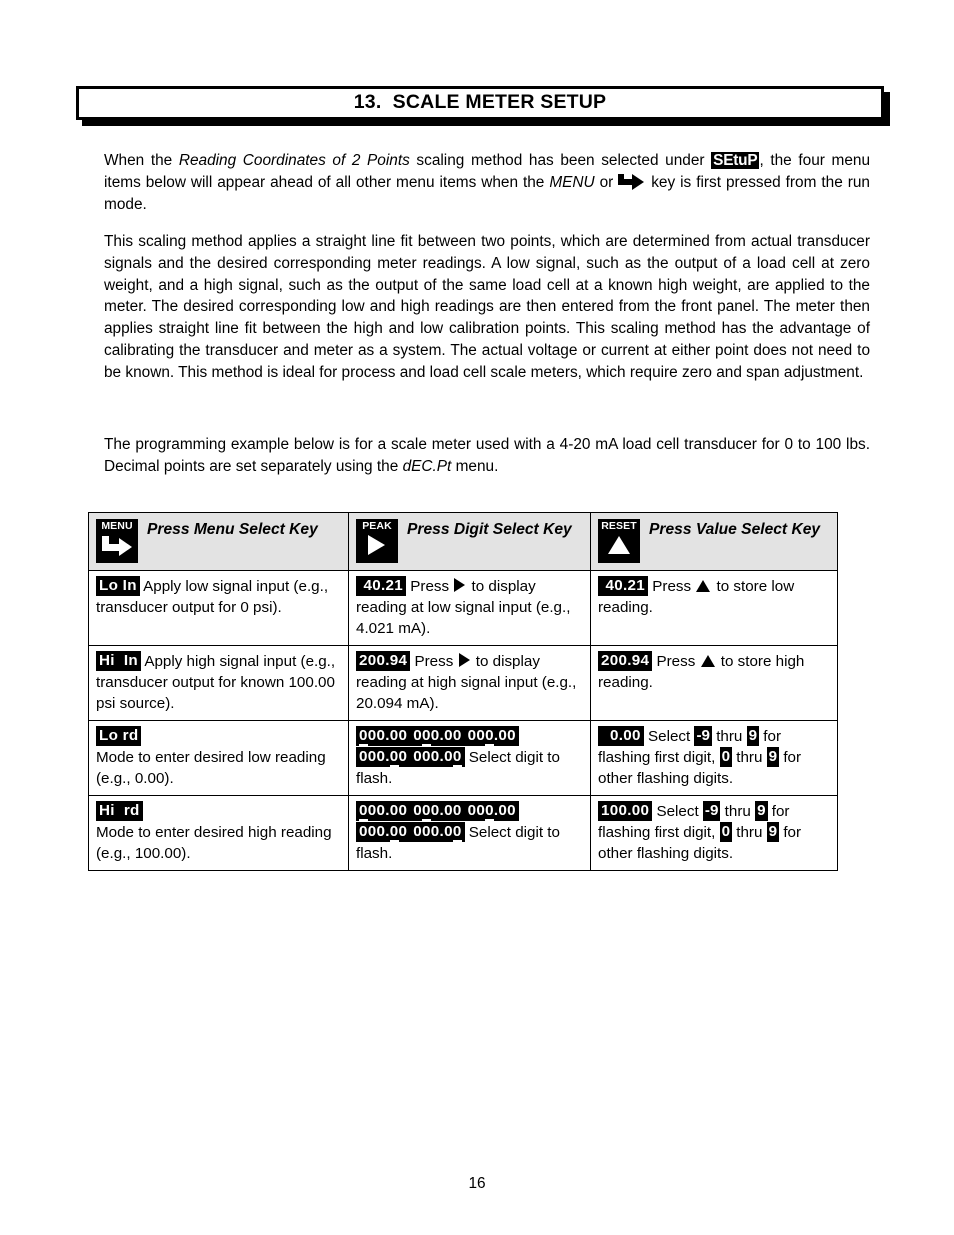 This screenshot has height=1235, width=954. Describe the element at coordinates (631, 181) in the screenshot. I see `menu-arrow-key-icon` at that location.